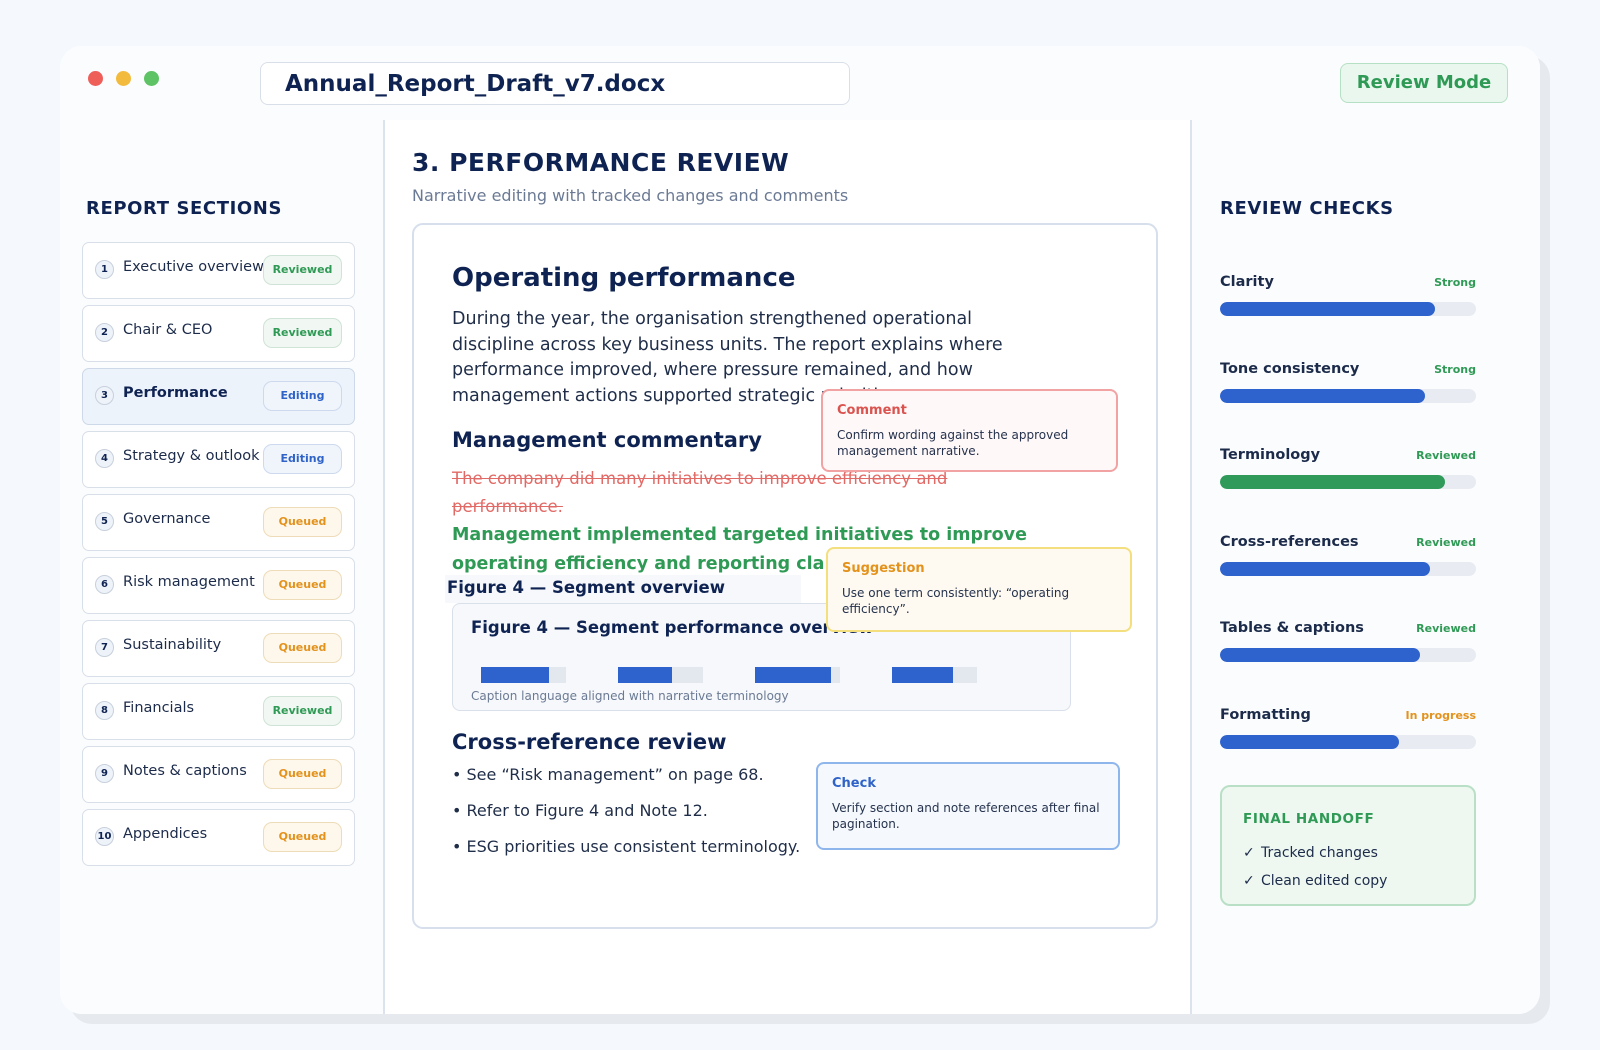 The image size is (1600, 1050). What do you see at coordinates (1270, 455) in the screenshot?
I see `metric-name: Terminology` at bounding box center [1270, 455].